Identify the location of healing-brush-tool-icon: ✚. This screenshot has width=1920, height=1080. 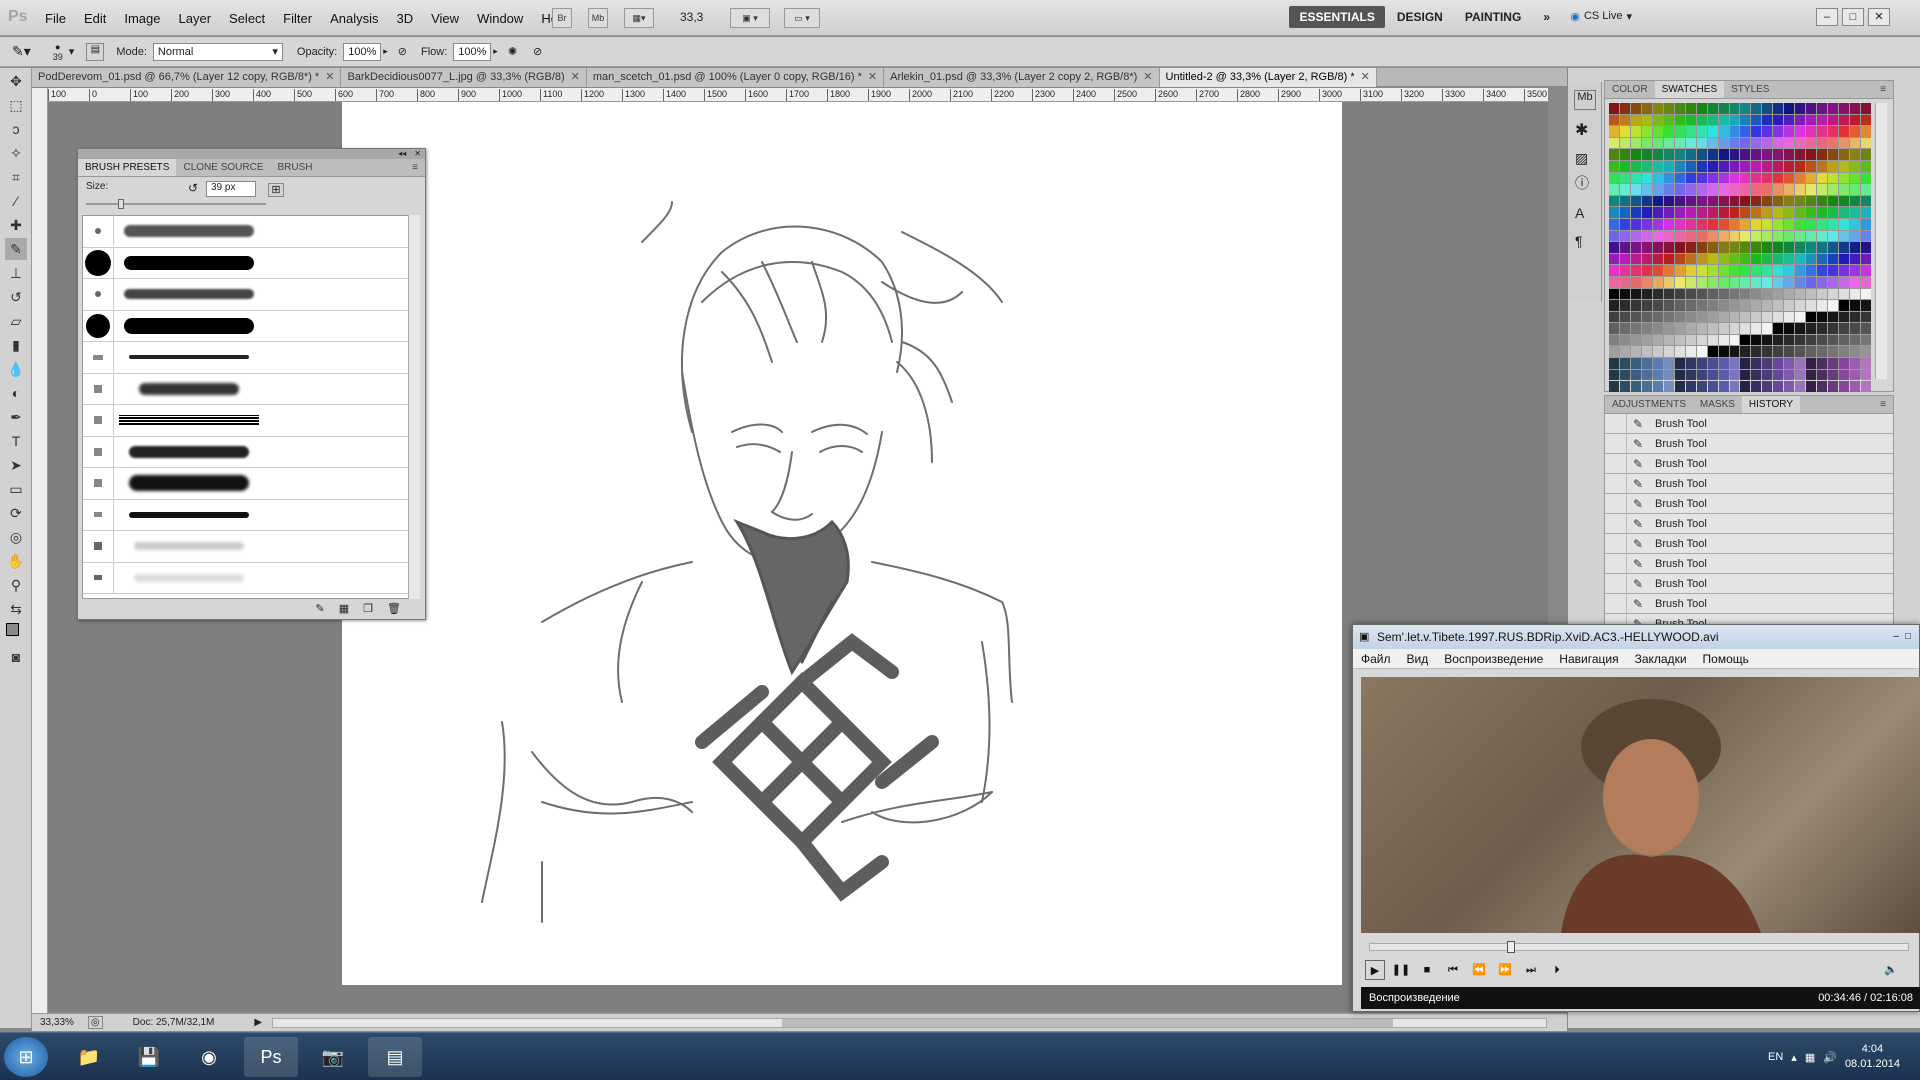
(16, 225).